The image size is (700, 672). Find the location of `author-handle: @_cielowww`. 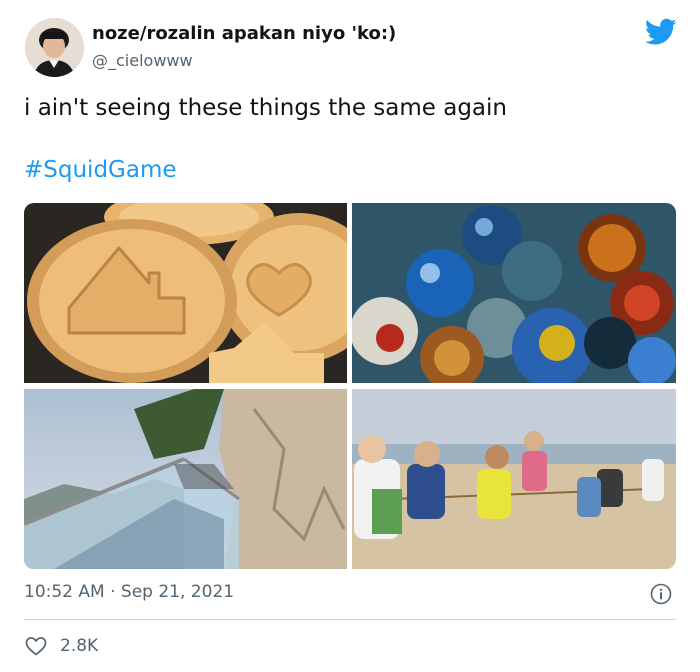

author-handle: @_cielowww is located at coordinates (142, 60).